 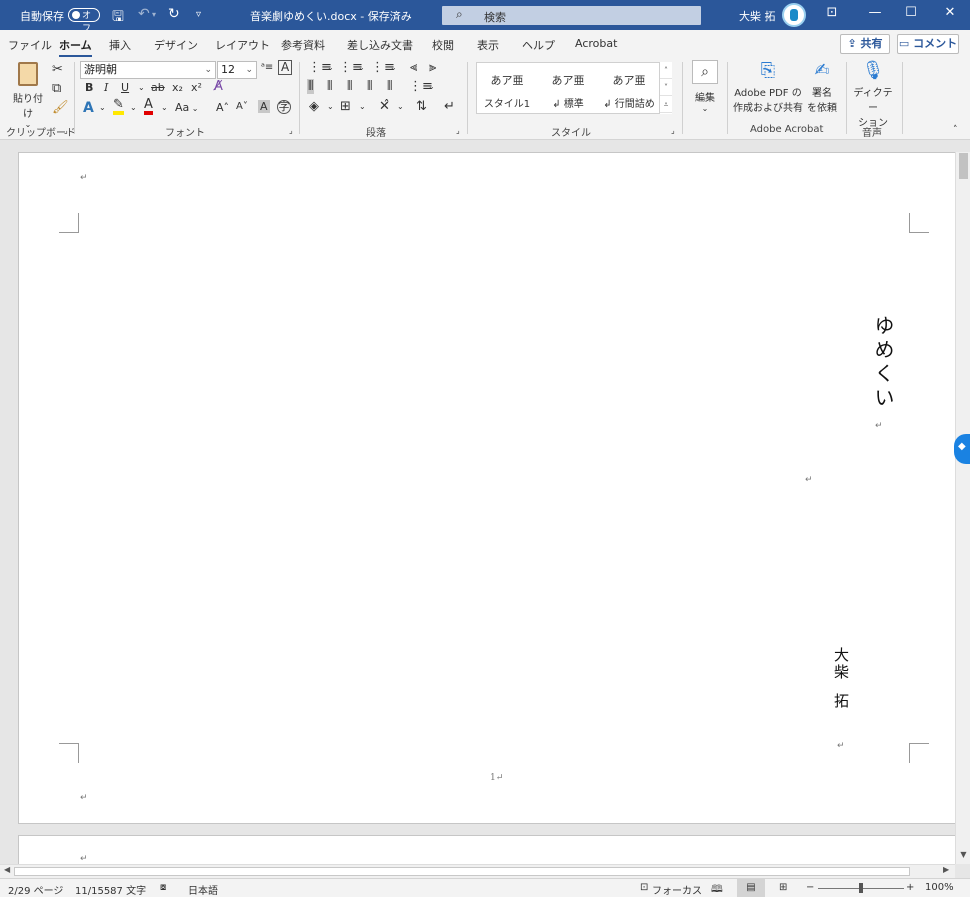 I want to click on sort-icon: ⇅, so click(x=421, y=106).